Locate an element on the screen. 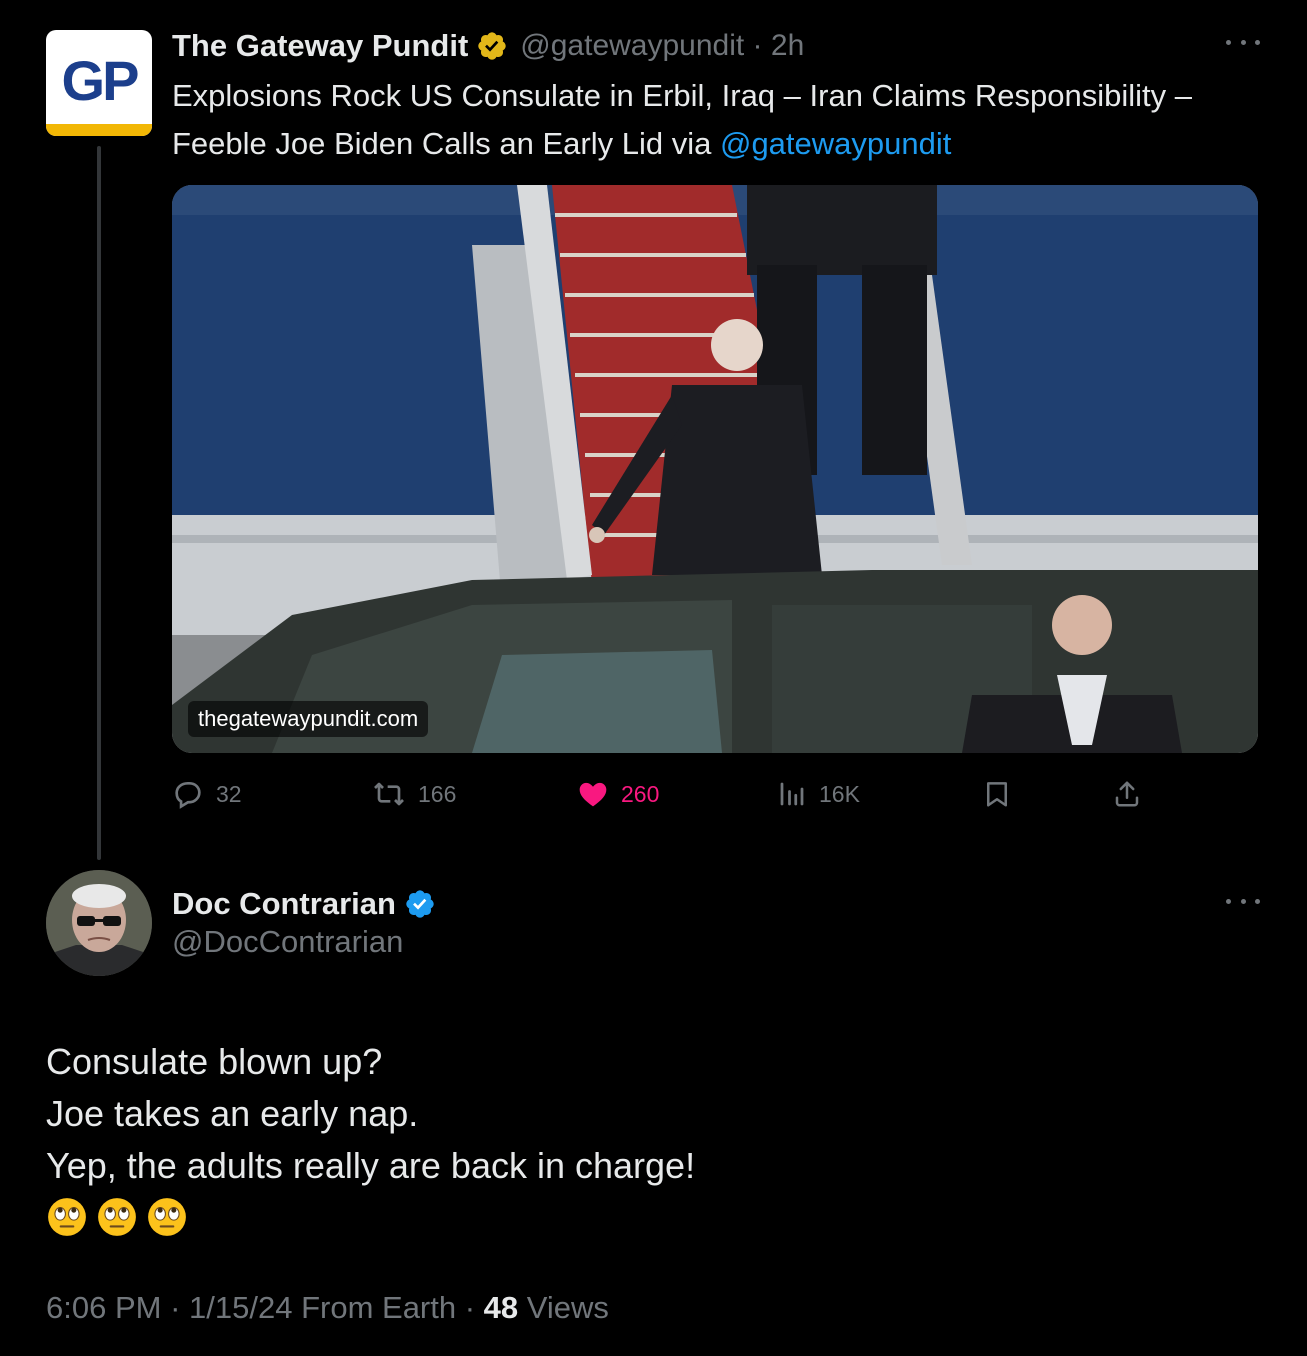 Image resolution: width=1307 pixels, height=1356 pixels. views-count: 16K is located at coordinates (839, 793).